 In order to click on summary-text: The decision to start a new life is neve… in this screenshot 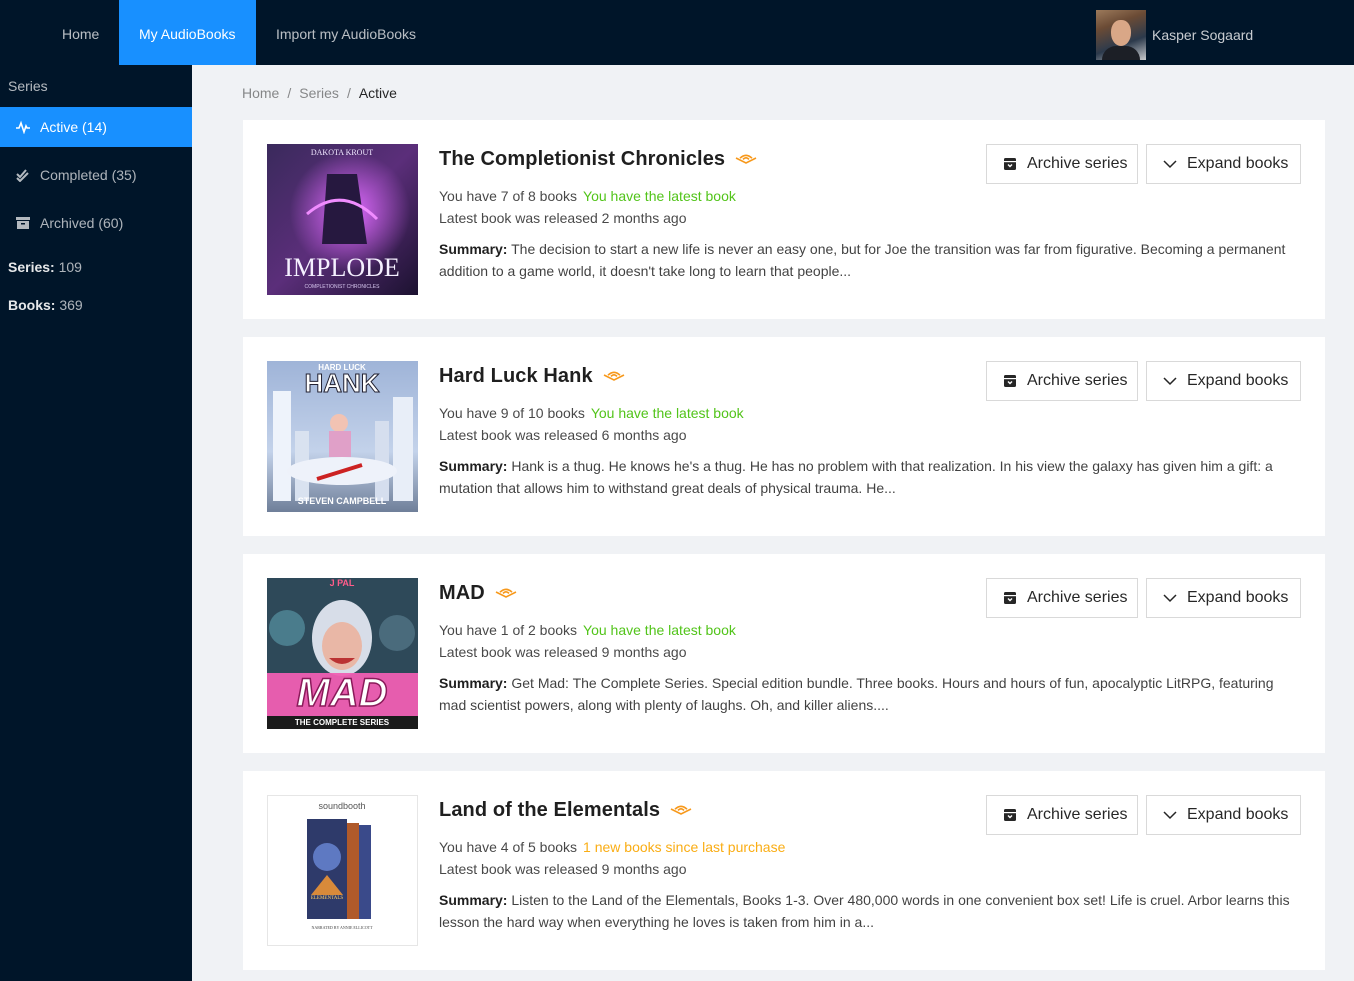, I will do `click(862, 260)`.